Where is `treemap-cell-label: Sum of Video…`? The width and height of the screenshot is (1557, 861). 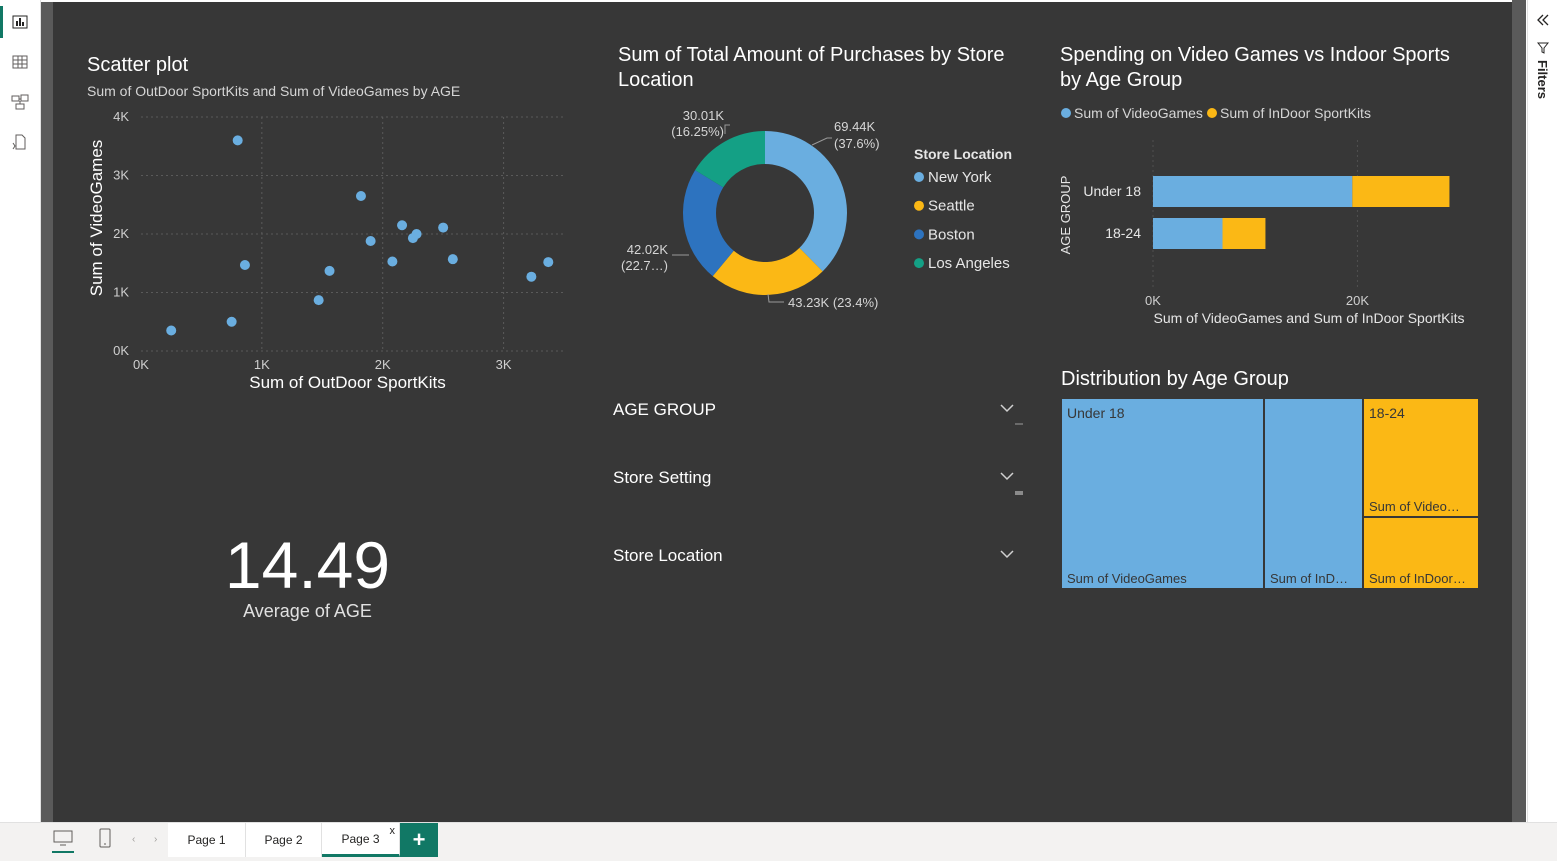 treemap-cell-label: Sum of Video… is located at coordinates (1414, 506).